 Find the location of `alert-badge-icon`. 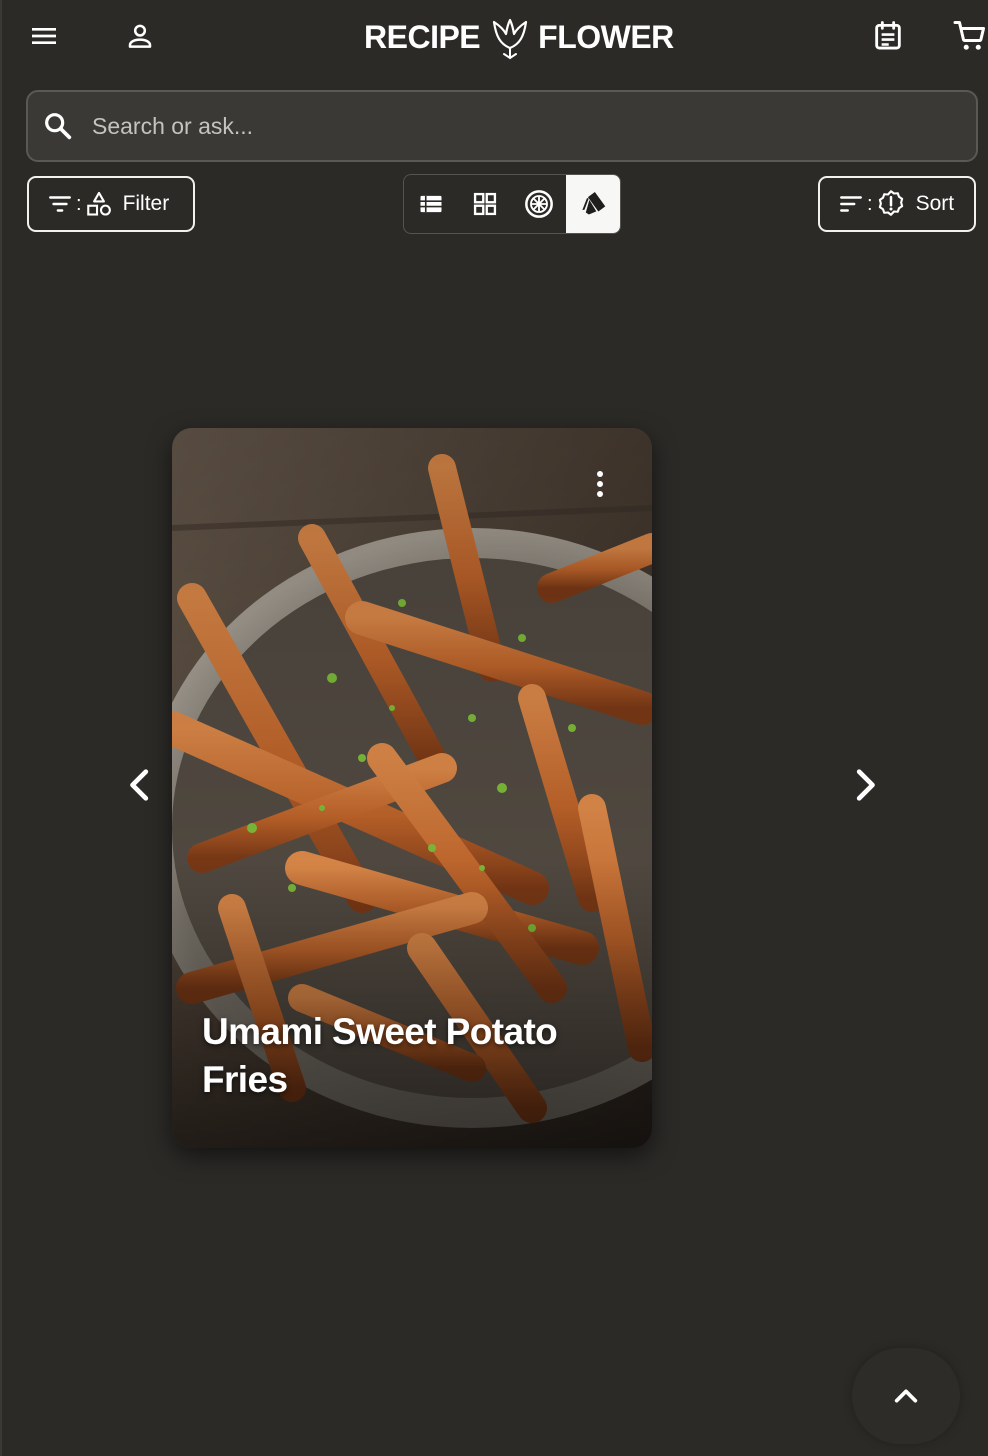

alert-badge-icon is located at coordinates (890, 203).